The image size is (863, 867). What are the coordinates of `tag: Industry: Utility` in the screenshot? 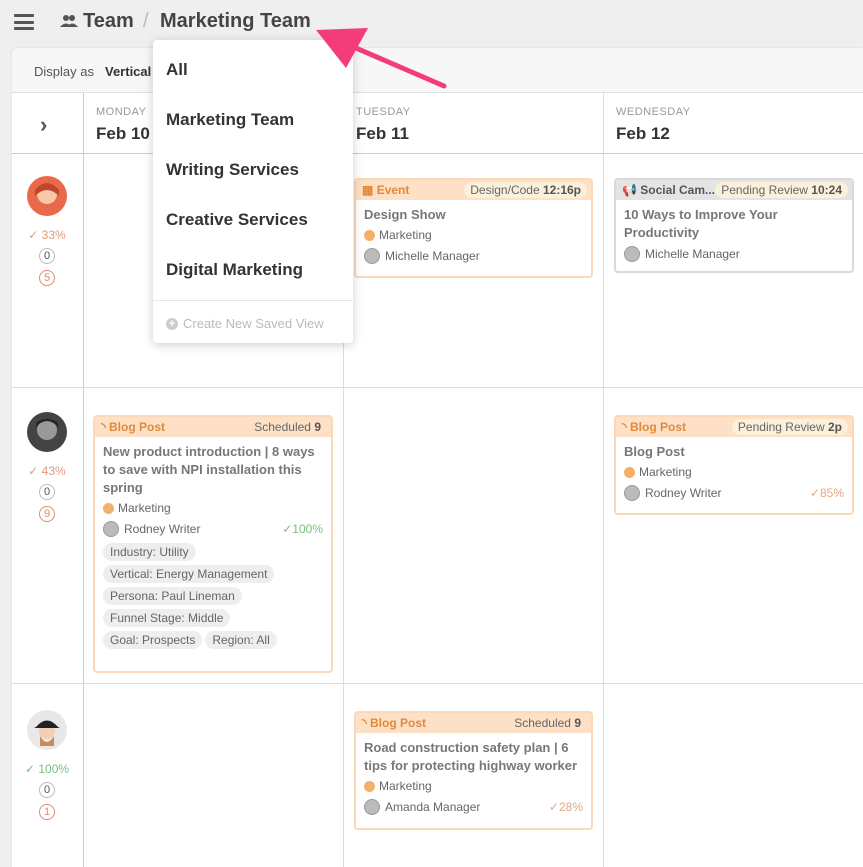 It's located at (149, 552).